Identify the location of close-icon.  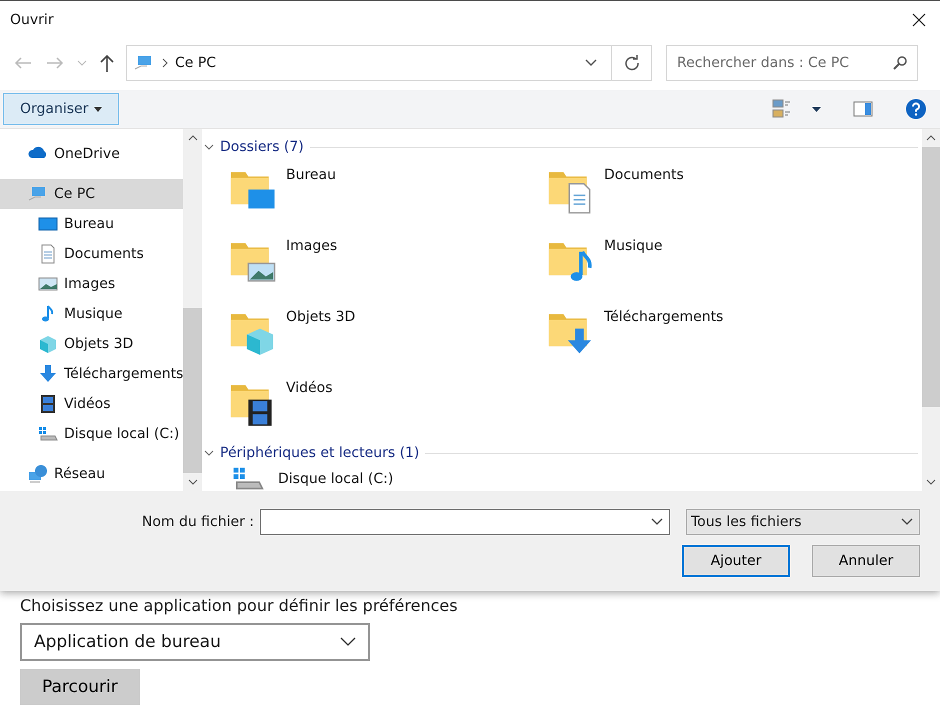
(919, 20).